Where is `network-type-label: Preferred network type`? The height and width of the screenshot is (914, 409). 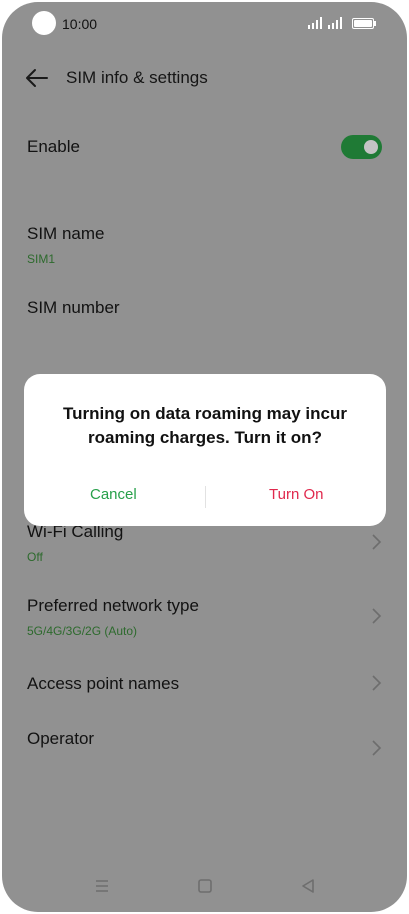
network-type-label: Preferred network type is located at coordinates (113, 606).